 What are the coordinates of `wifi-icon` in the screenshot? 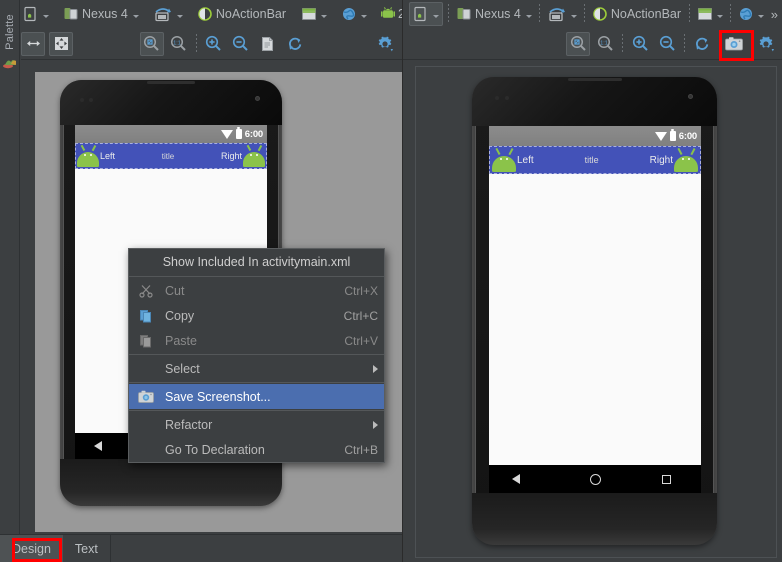 It's located at (226, 134).